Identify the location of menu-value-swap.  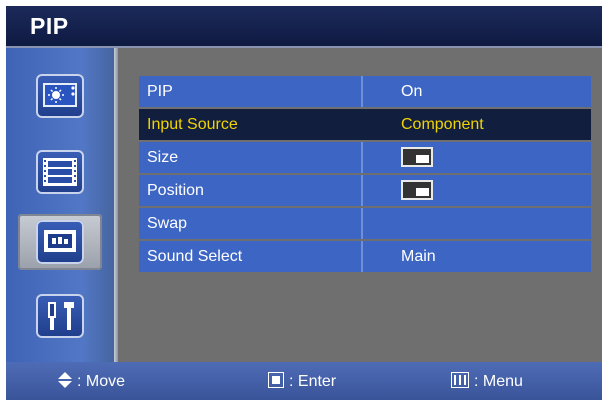
(477, 223).